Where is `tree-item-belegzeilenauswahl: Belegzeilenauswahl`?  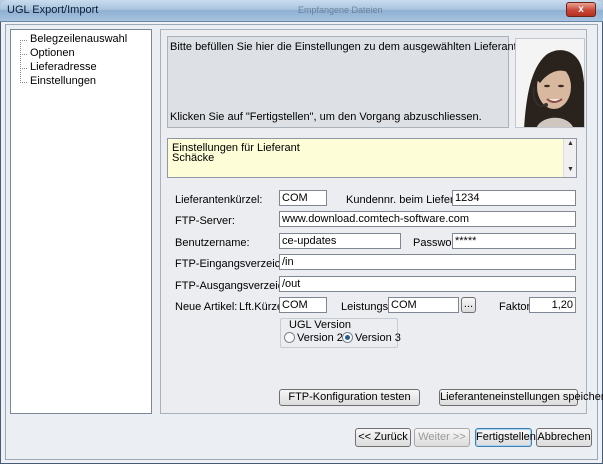 tree-item-belegzeilenauswahl: Belegzeilenauswahl is located at coordinates (81, 39).